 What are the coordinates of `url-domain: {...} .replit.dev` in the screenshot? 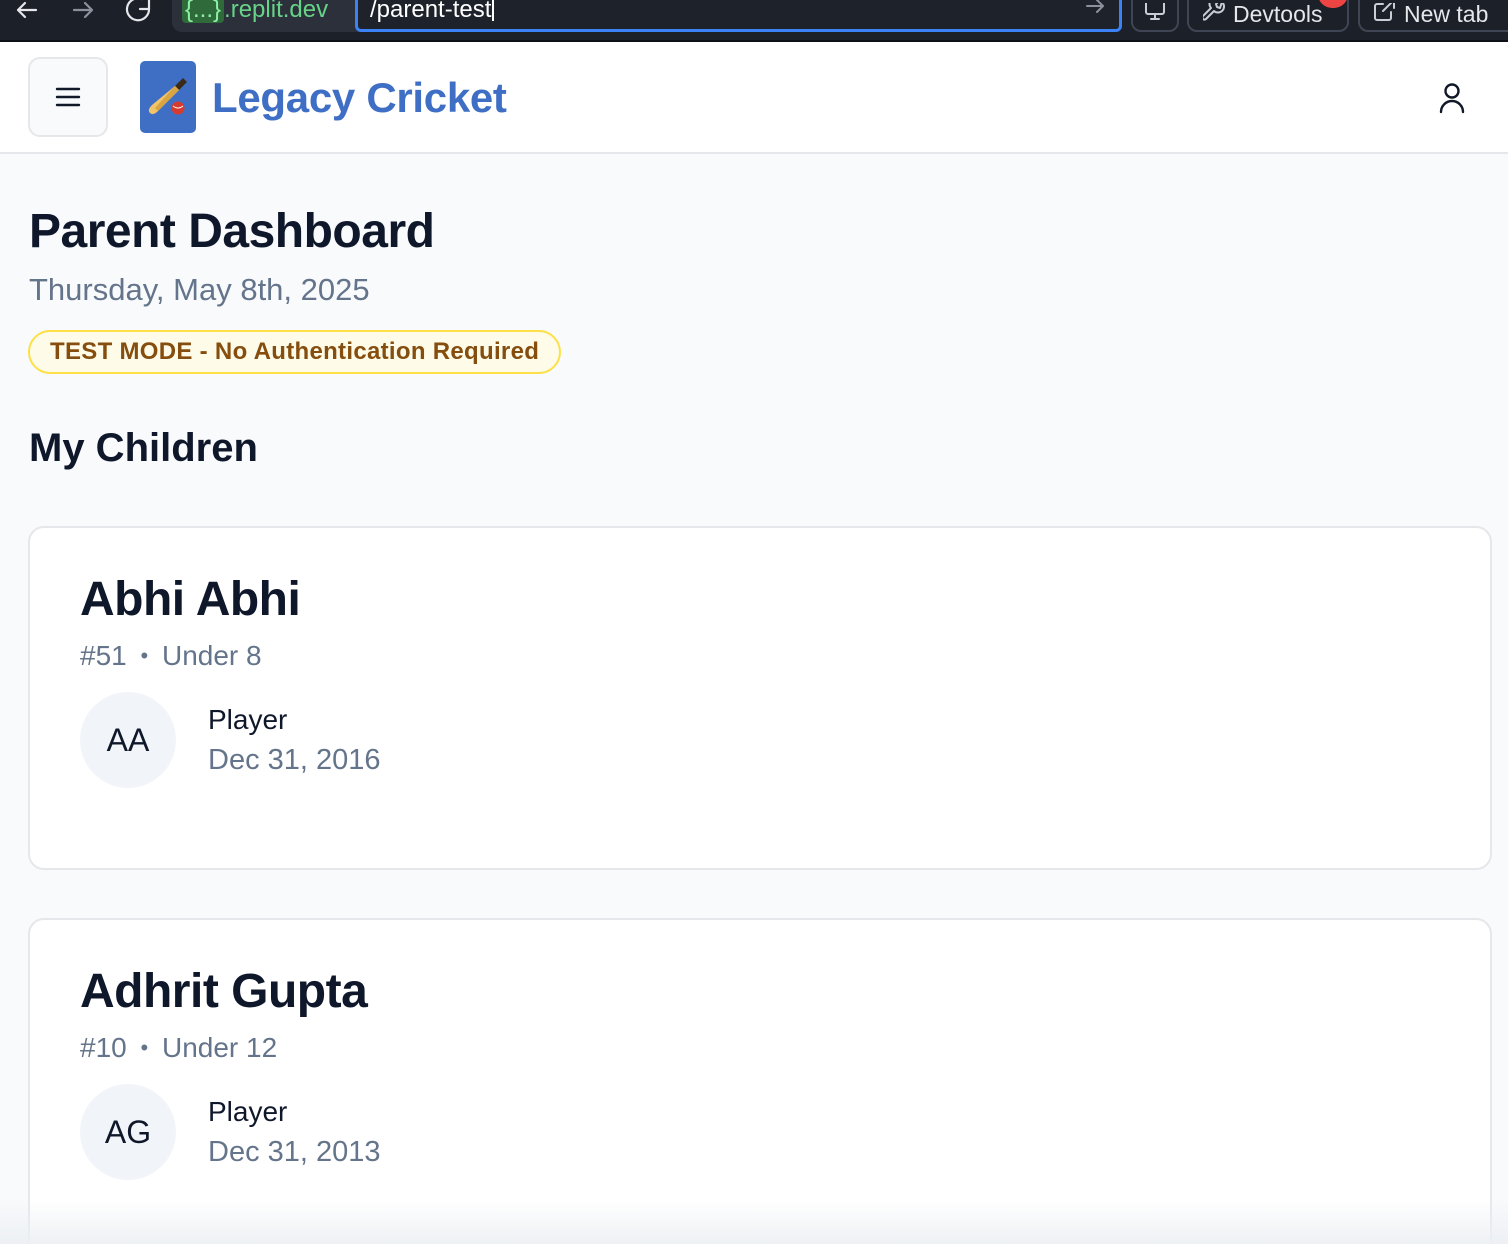 It's located at (255, 12).